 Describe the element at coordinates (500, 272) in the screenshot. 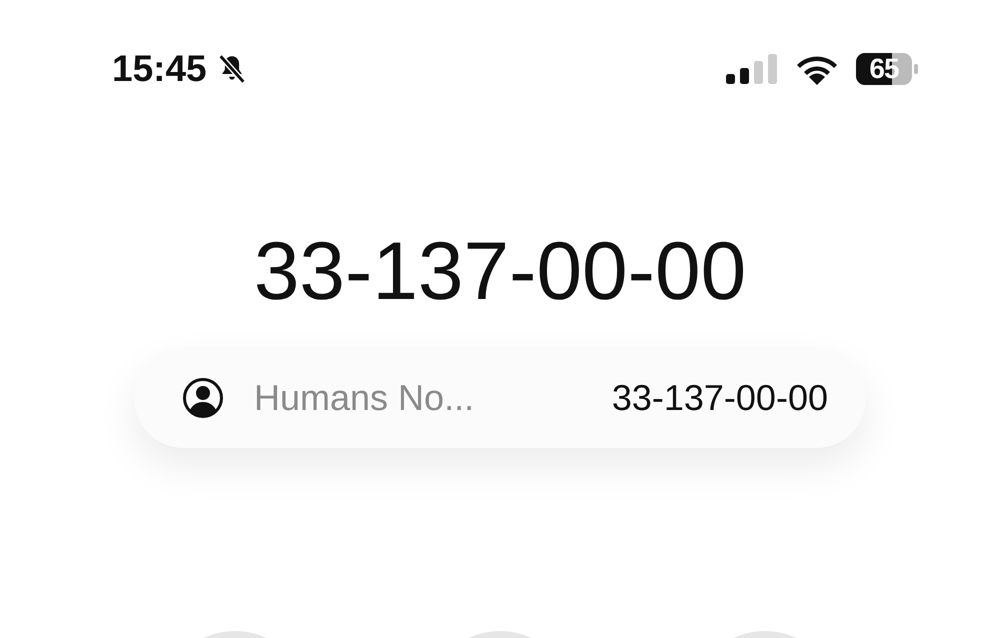

I see `dialed-number: 33-137-00-00` at that location.